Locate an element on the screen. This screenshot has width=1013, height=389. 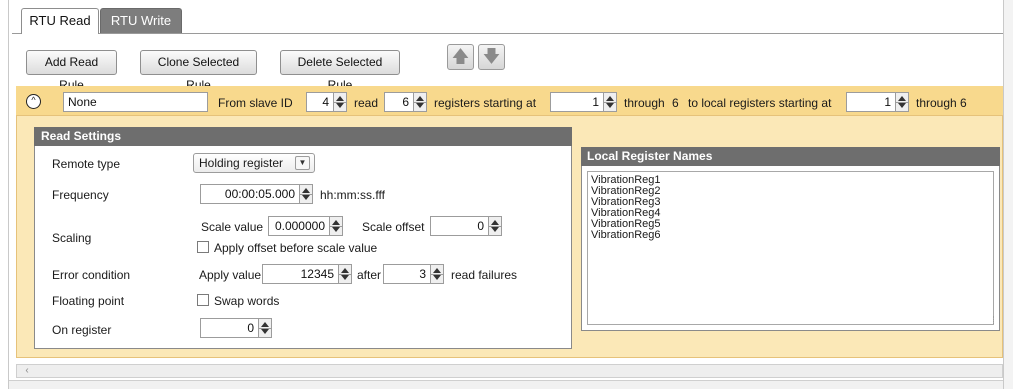
scale-offset-label: Scale offset is located at coordinates (393, 227).